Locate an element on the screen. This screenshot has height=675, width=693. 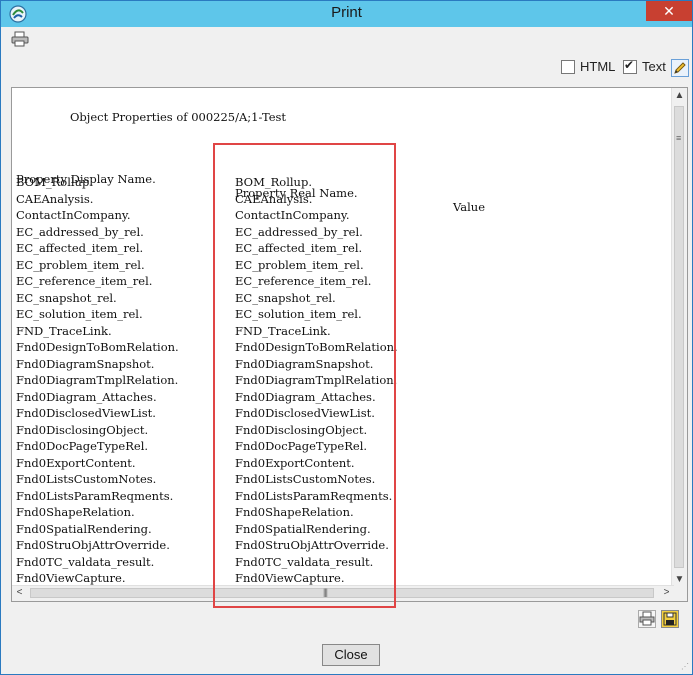
property-real-name: Fnd0ExportContent. is located at coordinates (295, 462).